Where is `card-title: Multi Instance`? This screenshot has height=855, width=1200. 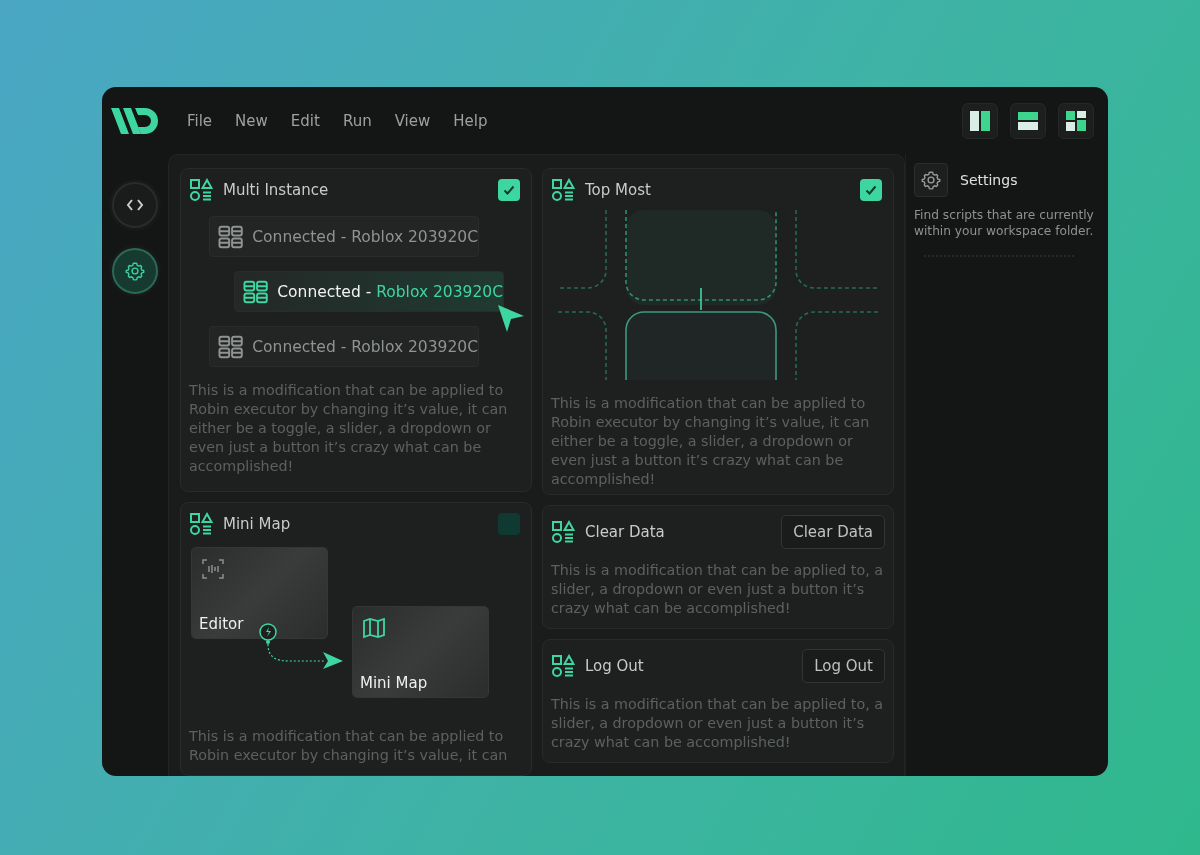 card-title: Multi Instance is located at coordinates (276, 190).